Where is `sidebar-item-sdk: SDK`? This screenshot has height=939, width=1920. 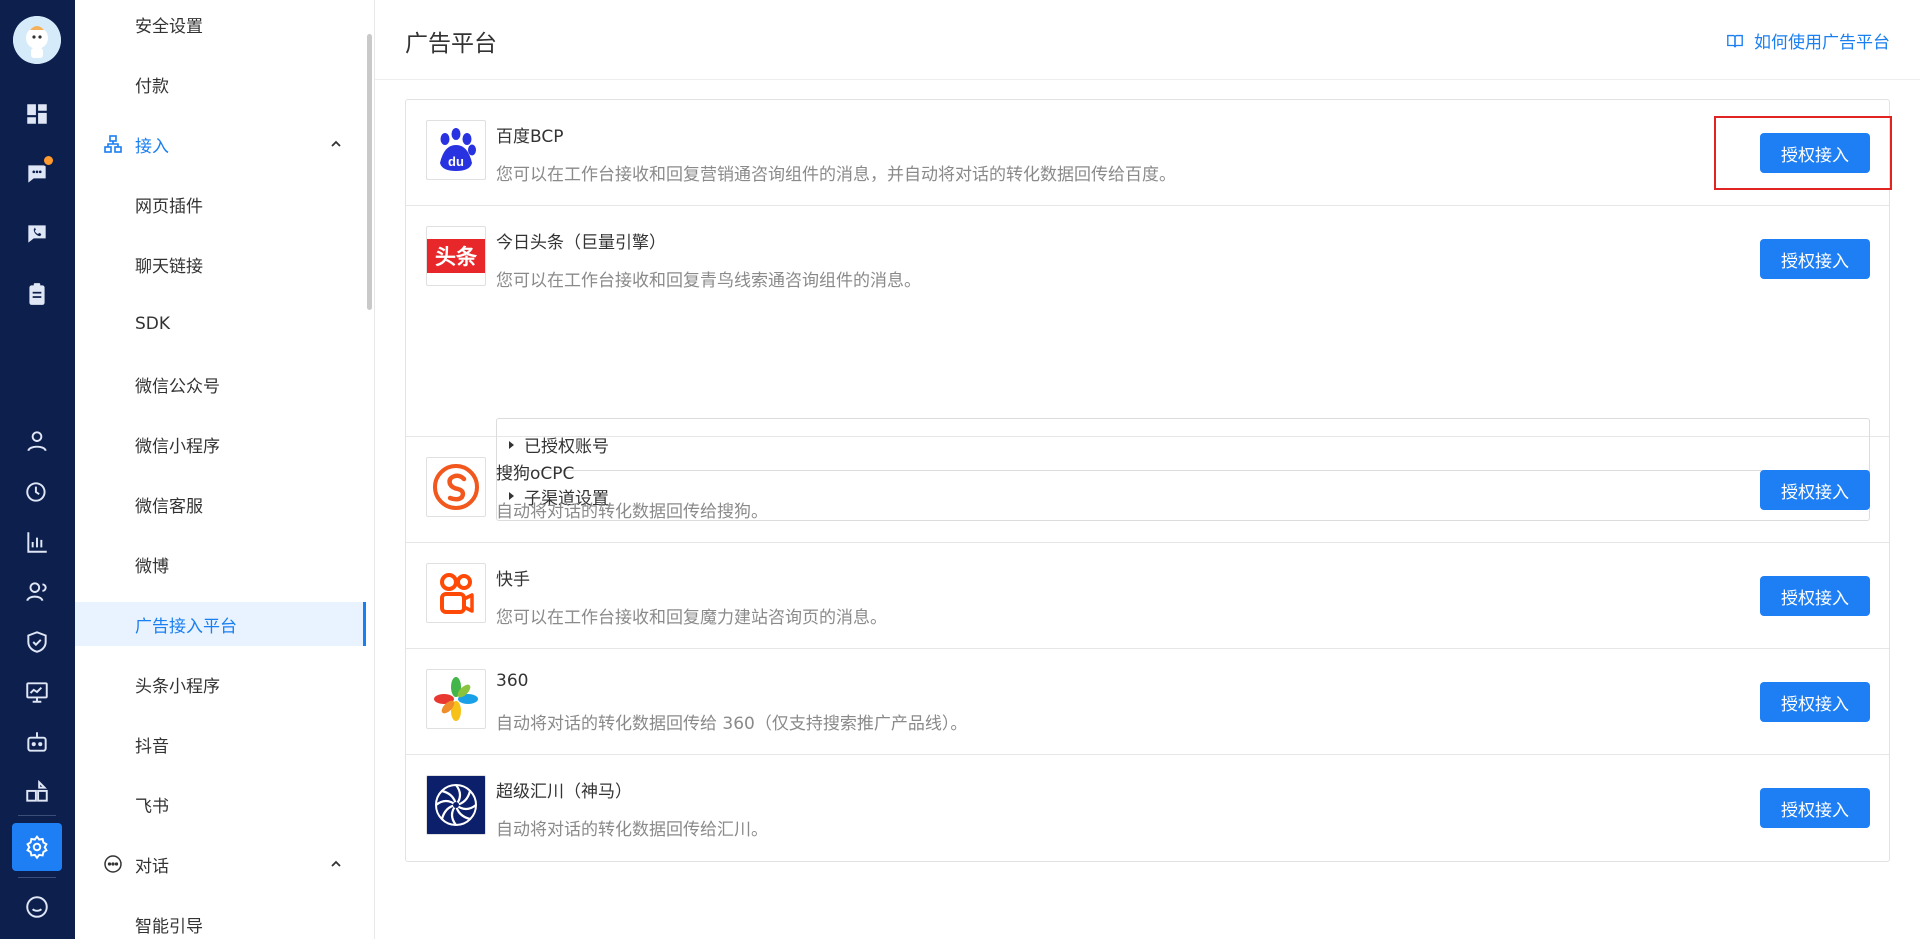
sidebar-item-sdk: SDK is located at coordinates (220, 324).